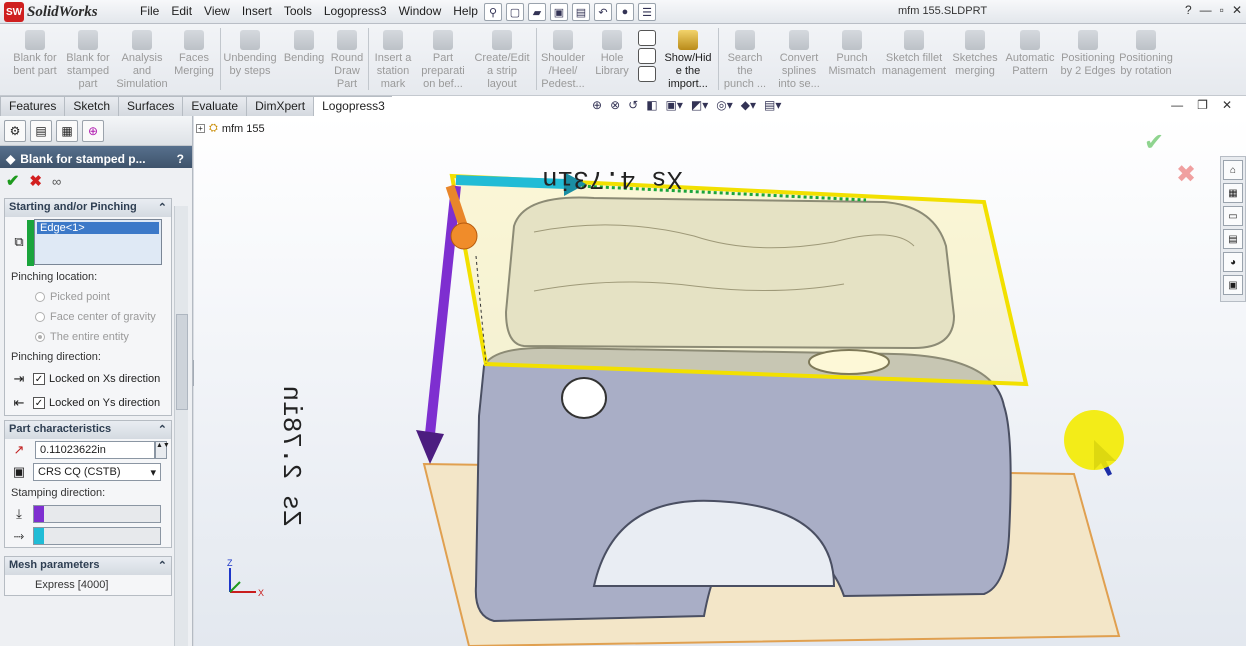 The image size is (1246, 646). I want to click on positioning-by-rotation-button: Positioning by rotation, so click(1146, 62).